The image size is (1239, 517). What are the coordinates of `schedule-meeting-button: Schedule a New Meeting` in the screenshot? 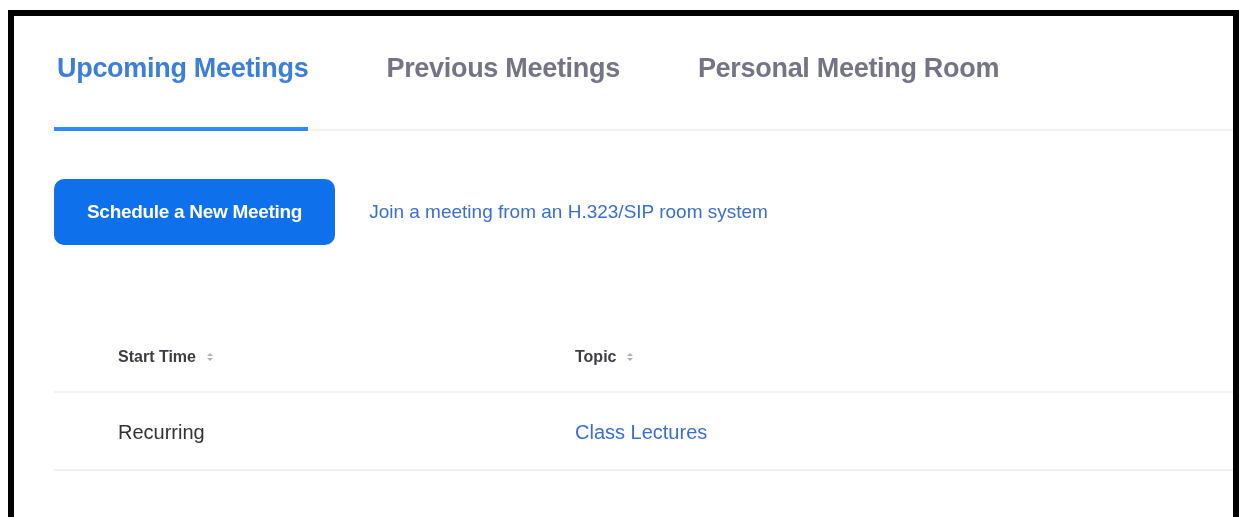 It's located at (195, 211).